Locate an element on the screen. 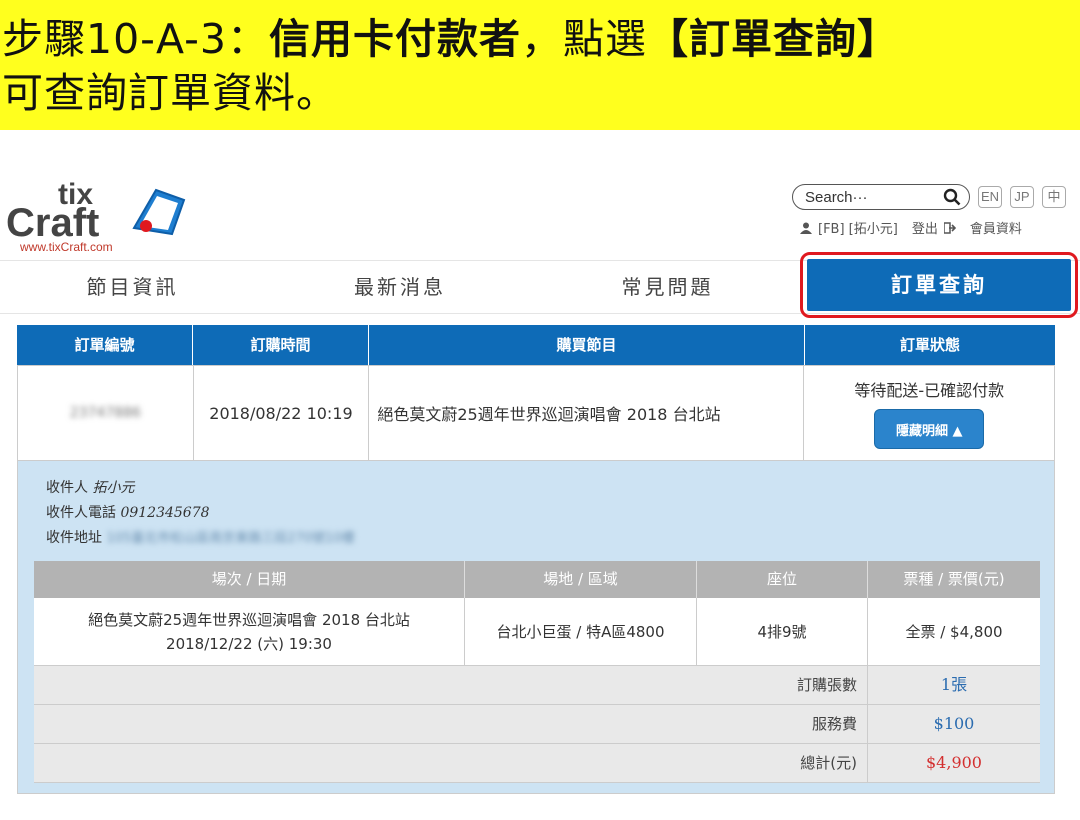 The width and height of the screenshot is (1080, 820). order-status: 等待配送-已確認付款 is located at coordinates (929, 390).